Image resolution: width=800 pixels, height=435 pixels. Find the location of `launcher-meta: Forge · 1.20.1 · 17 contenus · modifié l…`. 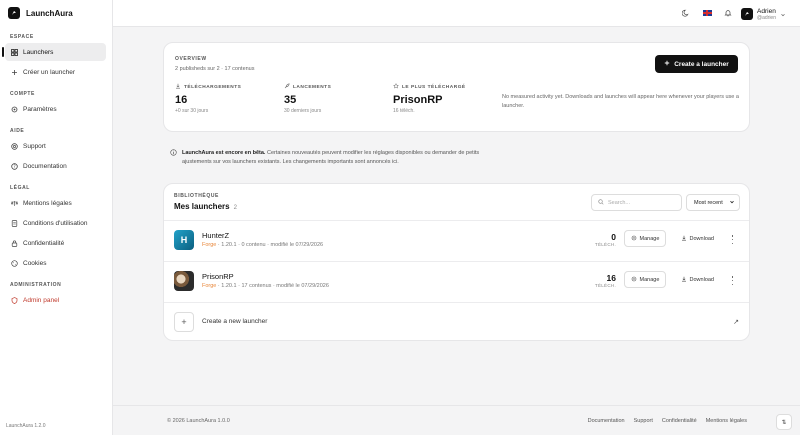

launcher-meta: Forge · 1.20.1 · 17 contenus · modifié l… is located at coordinates (265, 286).